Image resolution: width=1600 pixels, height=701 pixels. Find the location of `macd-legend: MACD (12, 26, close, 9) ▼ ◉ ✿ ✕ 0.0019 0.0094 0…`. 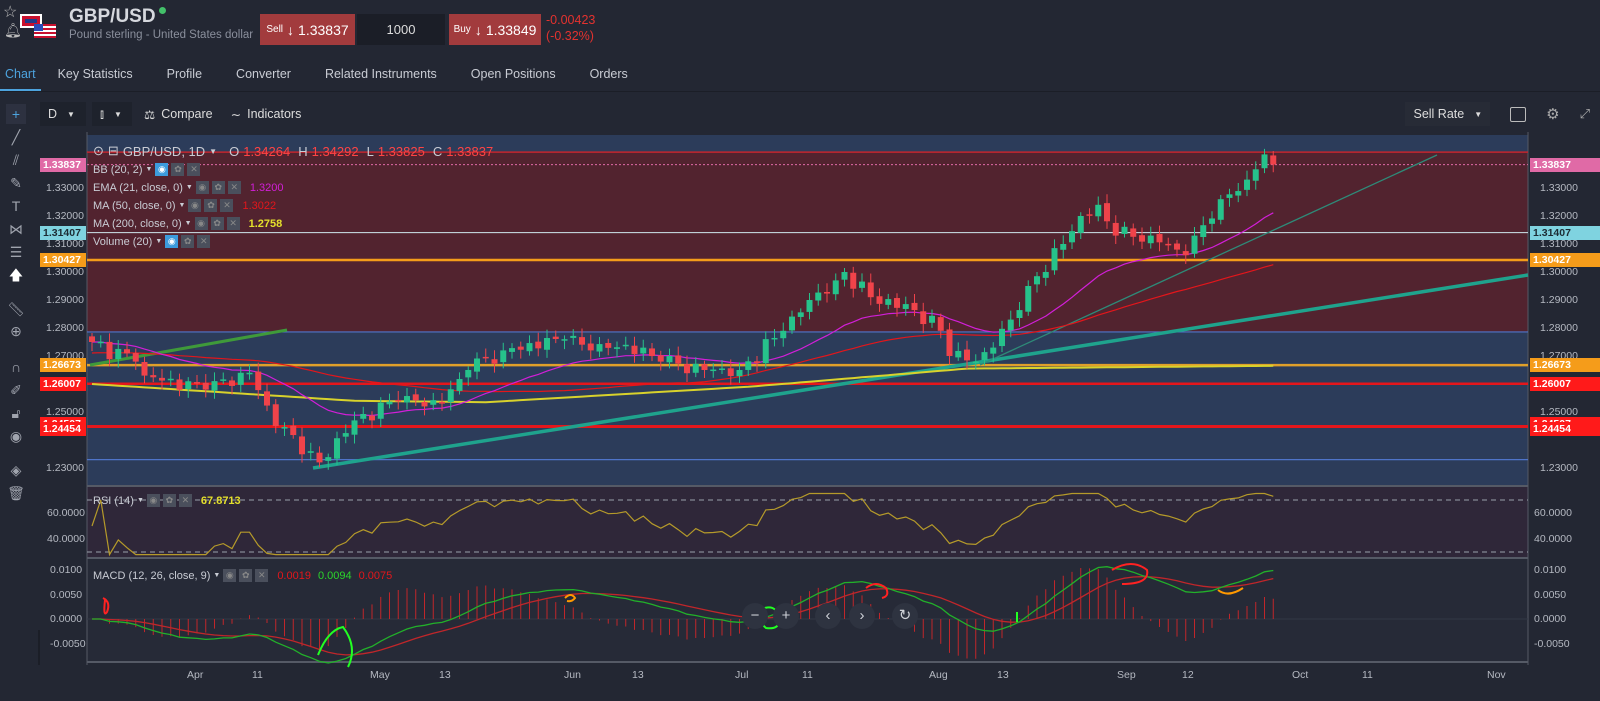

macd-legend: MACD (12, 26, close, 9) ▼ ◉ ✿ ✕ 0.0019 0.0094 0… is located at coordinates (243, 575).